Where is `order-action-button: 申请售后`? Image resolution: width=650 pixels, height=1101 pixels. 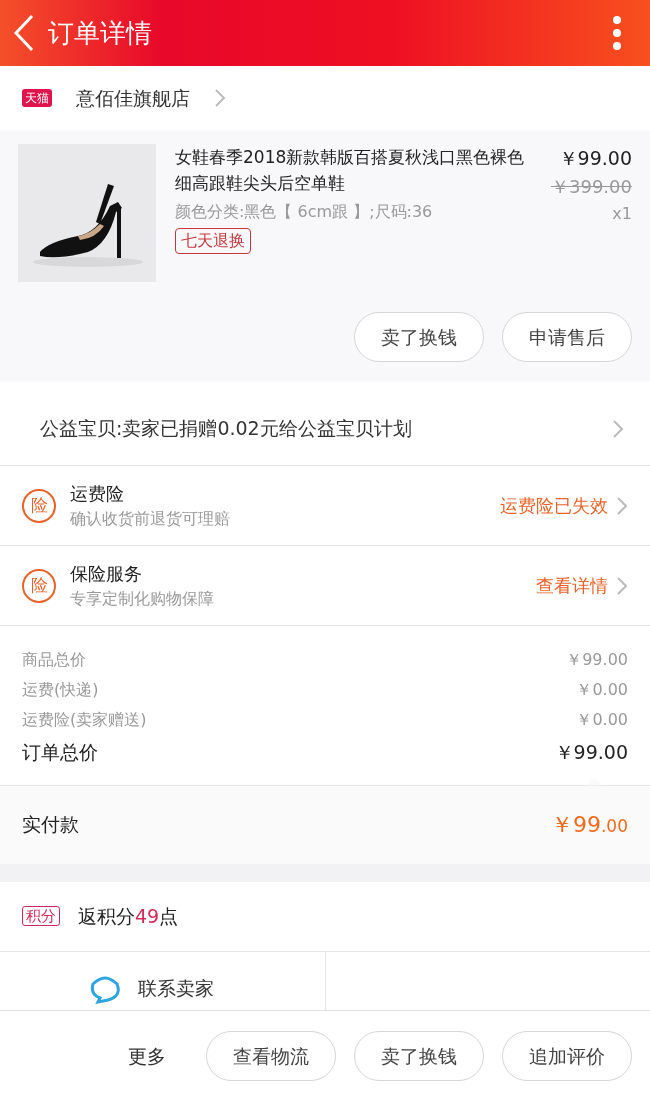 order-action-button: 申请售后 is located at coordinates (567, 337).